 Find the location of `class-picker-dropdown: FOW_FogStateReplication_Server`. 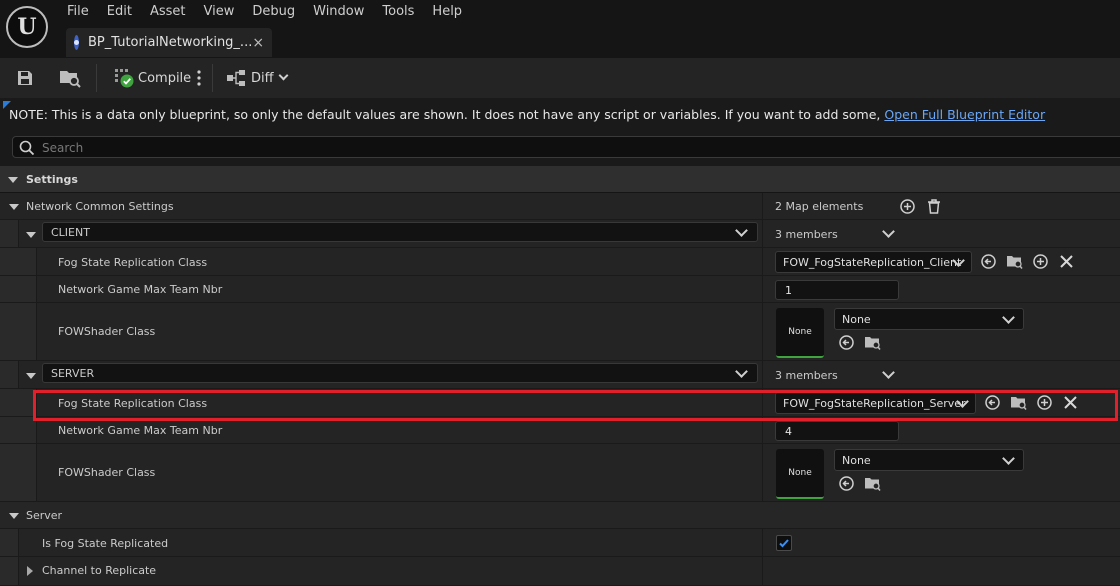

class-picker-dropdown: FOW_FogStateReplication_Server is located at coordinates (875, 403).